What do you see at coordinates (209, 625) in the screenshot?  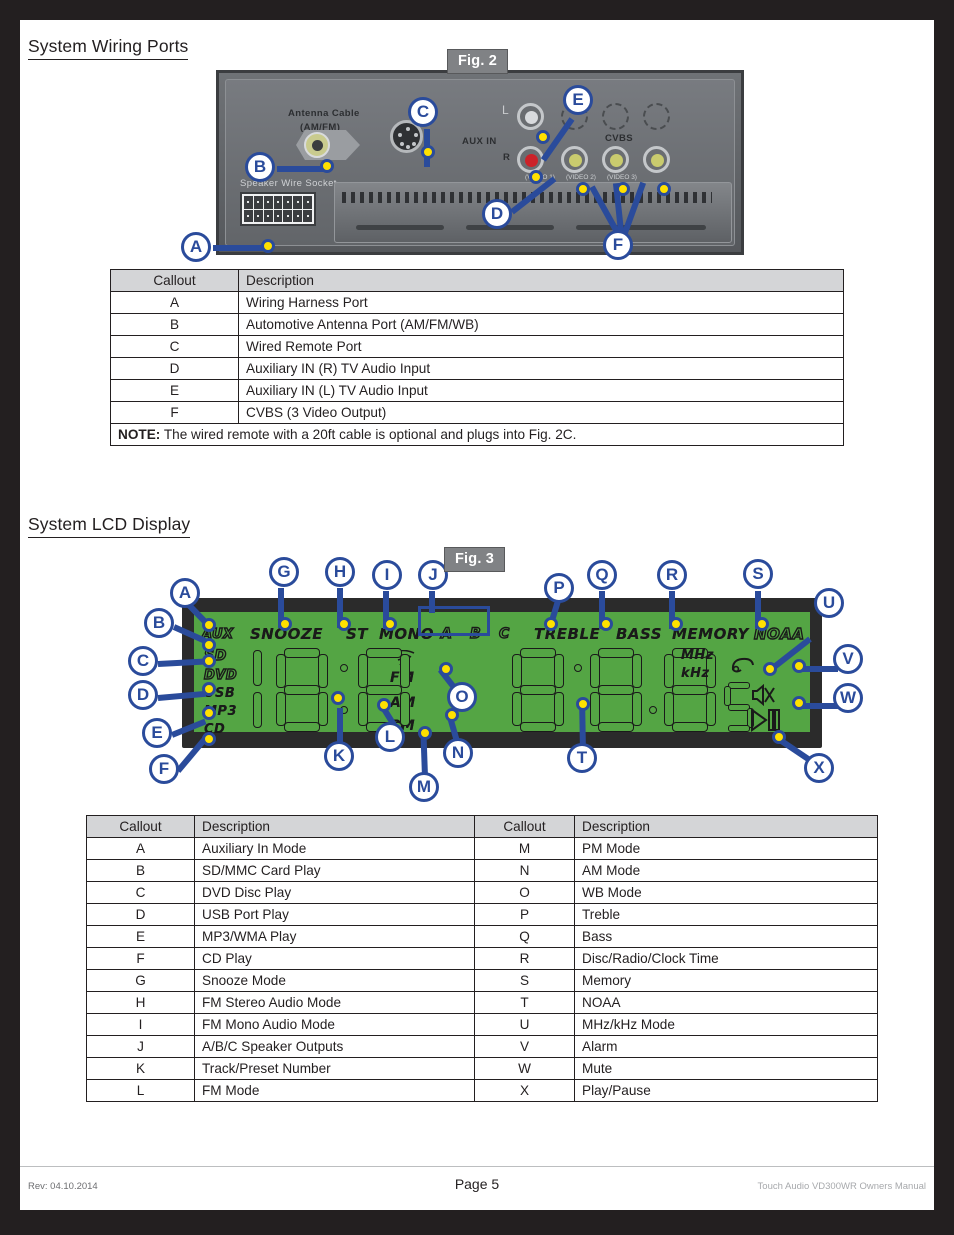 I see `dot-lcd-a` at bounding box center [209, 625].